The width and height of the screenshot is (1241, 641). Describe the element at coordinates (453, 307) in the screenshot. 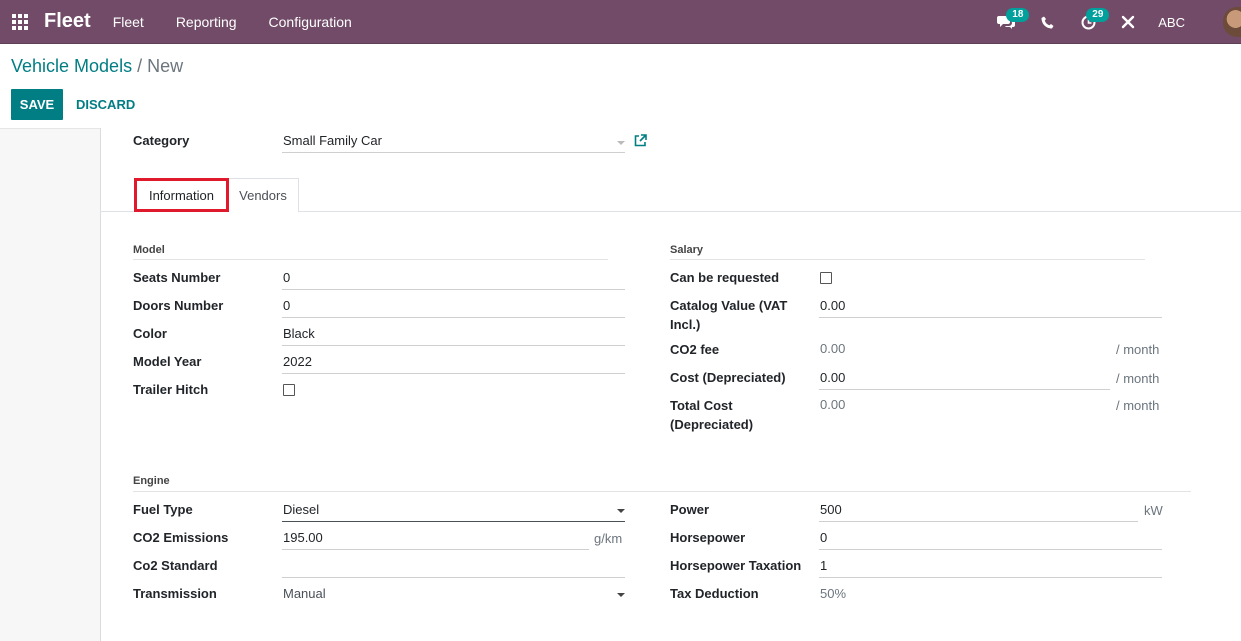

I see `doors-field: 0` at that location.